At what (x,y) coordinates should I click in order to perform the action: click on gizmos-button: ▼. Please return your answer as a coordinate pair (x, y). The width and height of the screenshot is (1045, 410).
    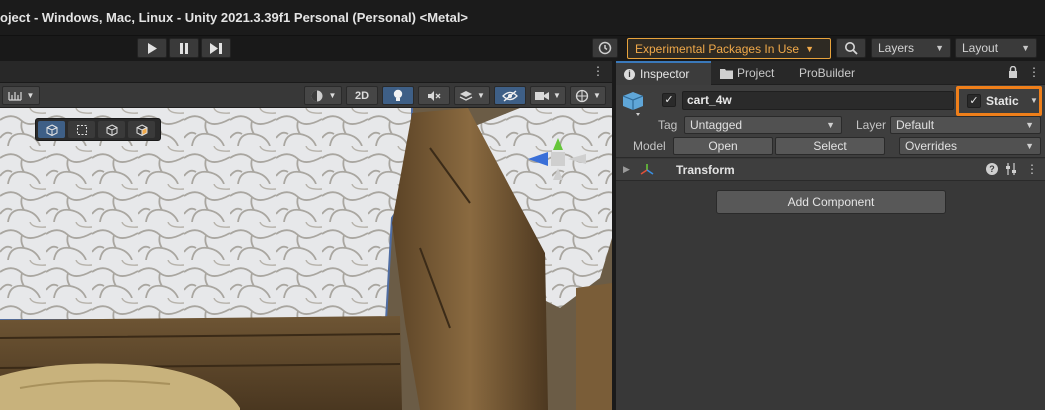
    Looking at the image, I should click on (588, 95).